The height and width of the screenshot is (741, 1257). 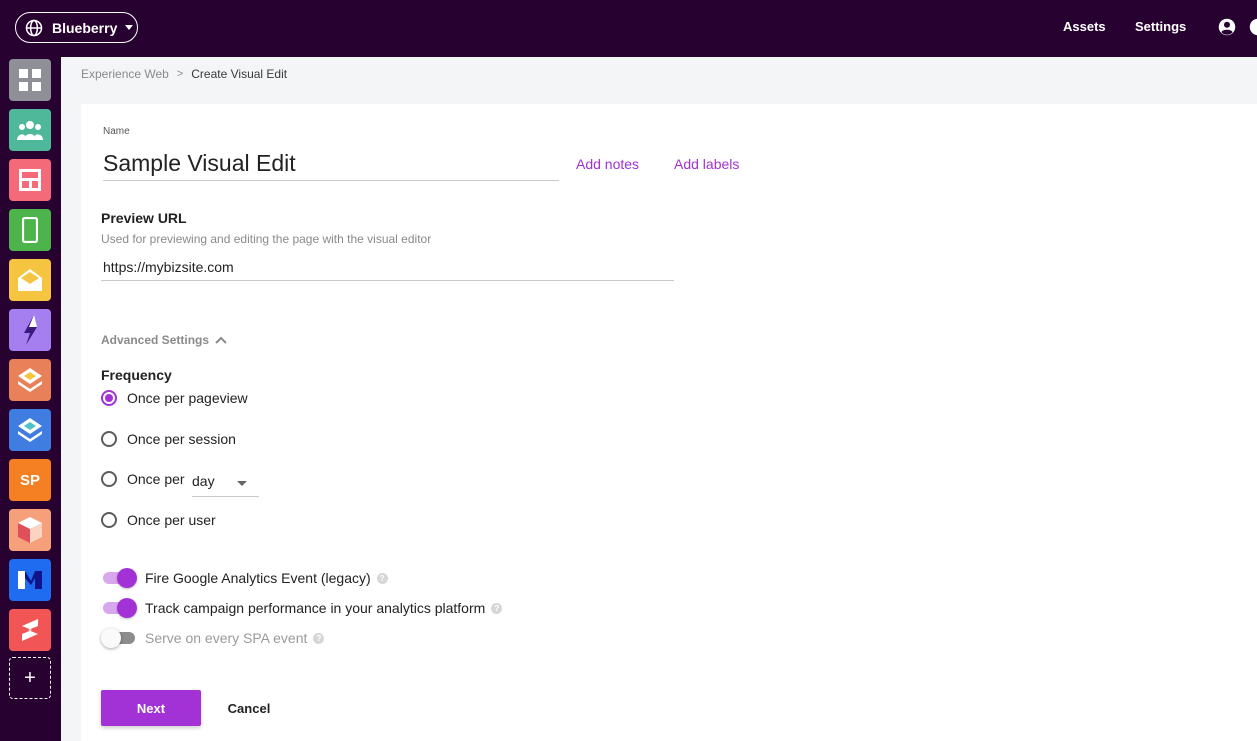 What do you see at coordinates (136, 375) in the screenshot?
I see `frequency-title: Frequency` at bounding box center [136, 375].